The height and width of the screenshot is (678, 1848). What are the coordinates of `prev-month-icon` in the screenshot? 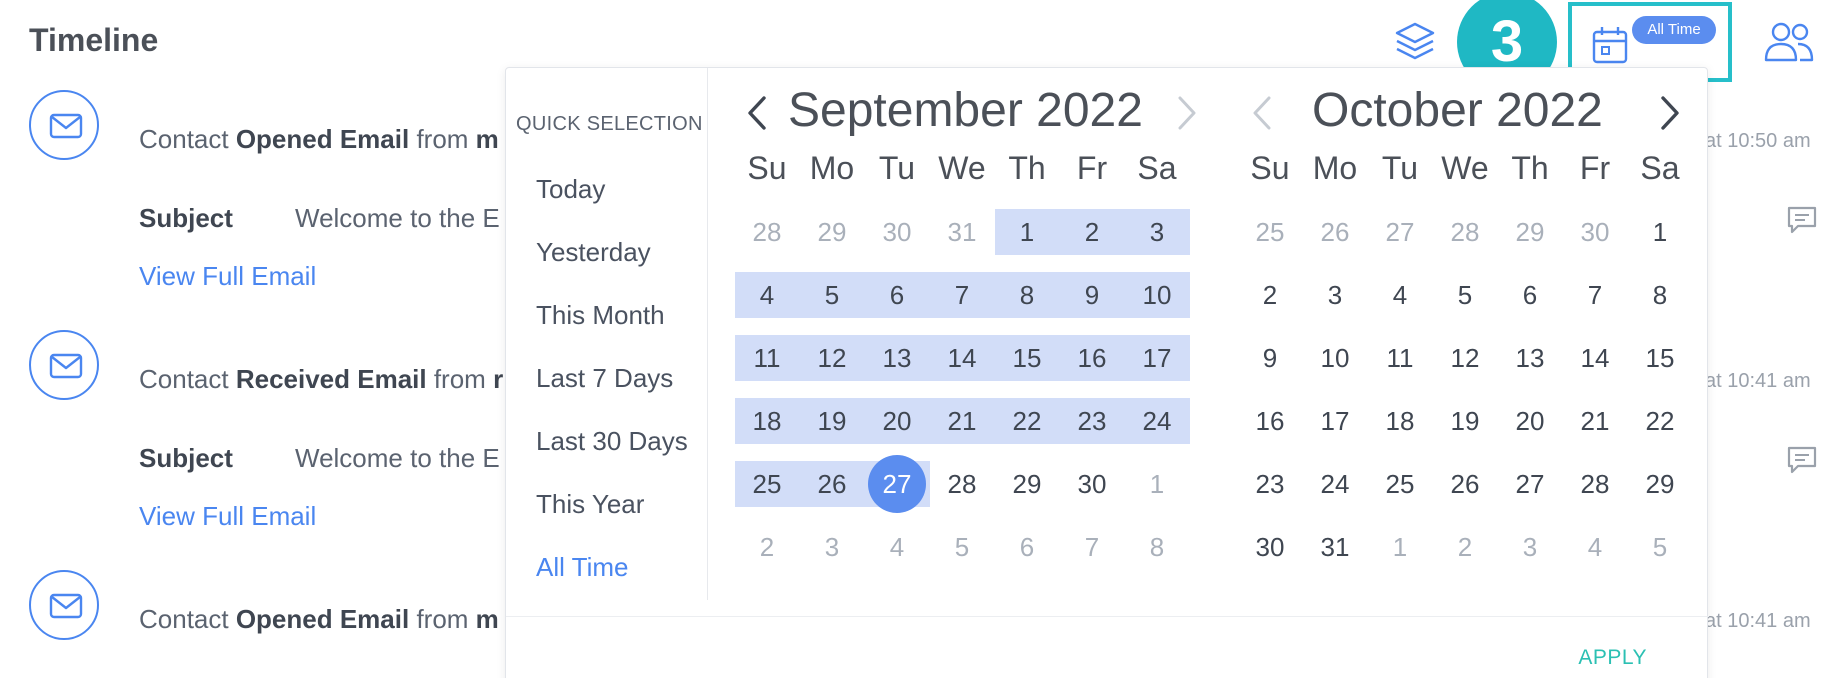 It's located at (758, 113).